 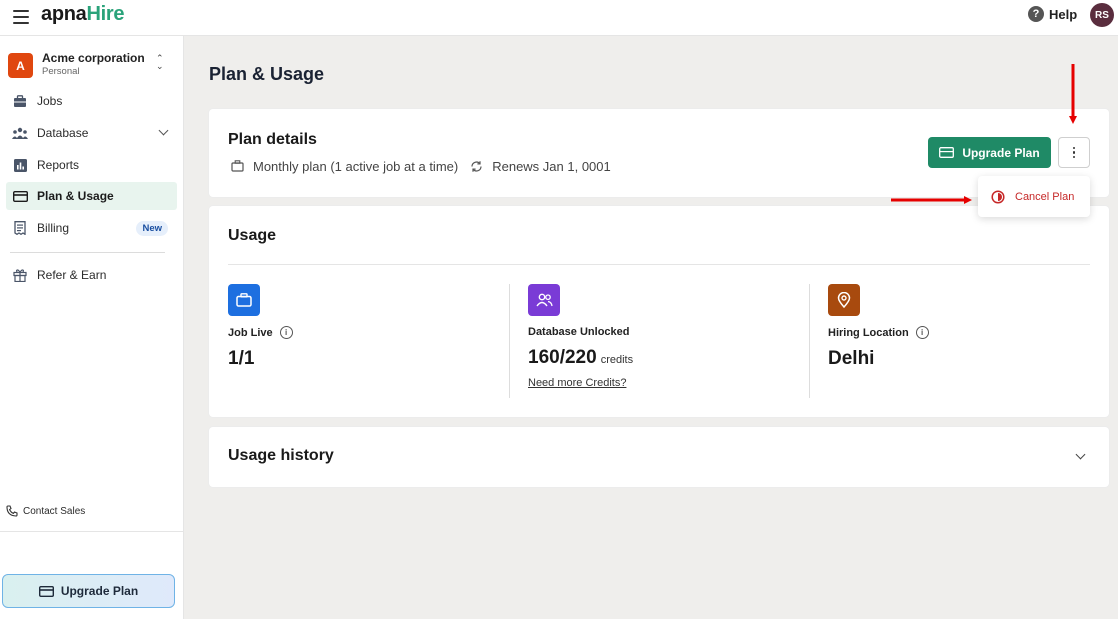 What do you see at coordinates (368, 332) in the screenshot?
I see `usage-label: Job Live i` at bounding box center [368, 332].